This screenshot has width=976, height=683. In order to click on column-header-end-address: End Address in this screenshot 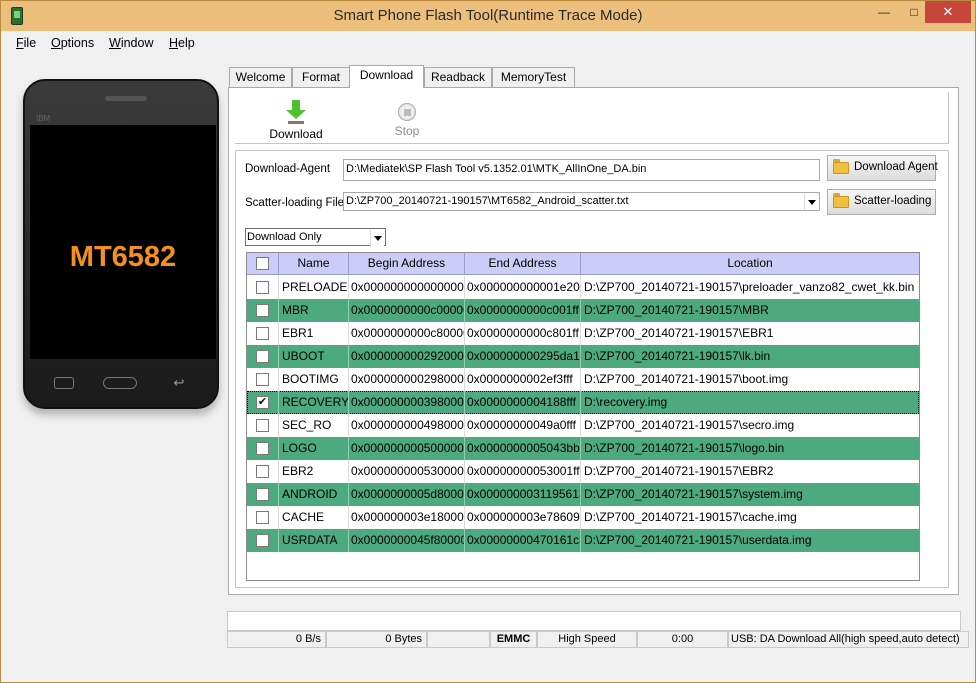, I will do `click(523, 264)`.